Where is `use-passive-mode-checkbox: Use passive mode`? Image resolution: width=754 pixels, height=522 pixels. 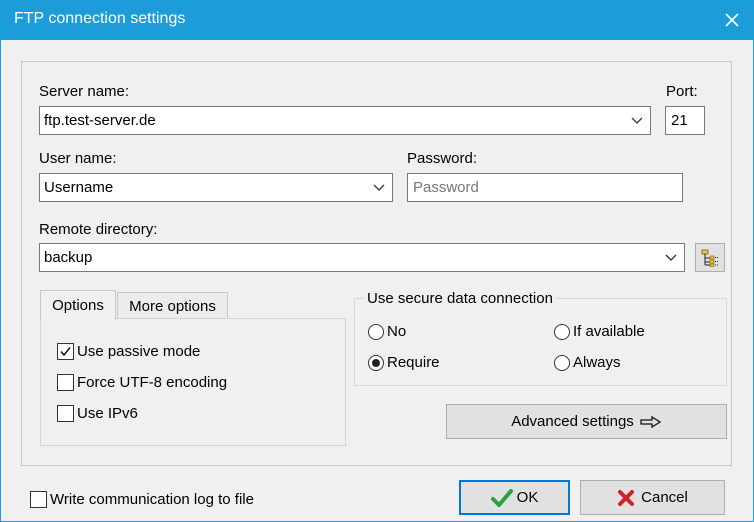 use-passive-mode-checkbox: Use passive mode is located at coordinates (128, 351).